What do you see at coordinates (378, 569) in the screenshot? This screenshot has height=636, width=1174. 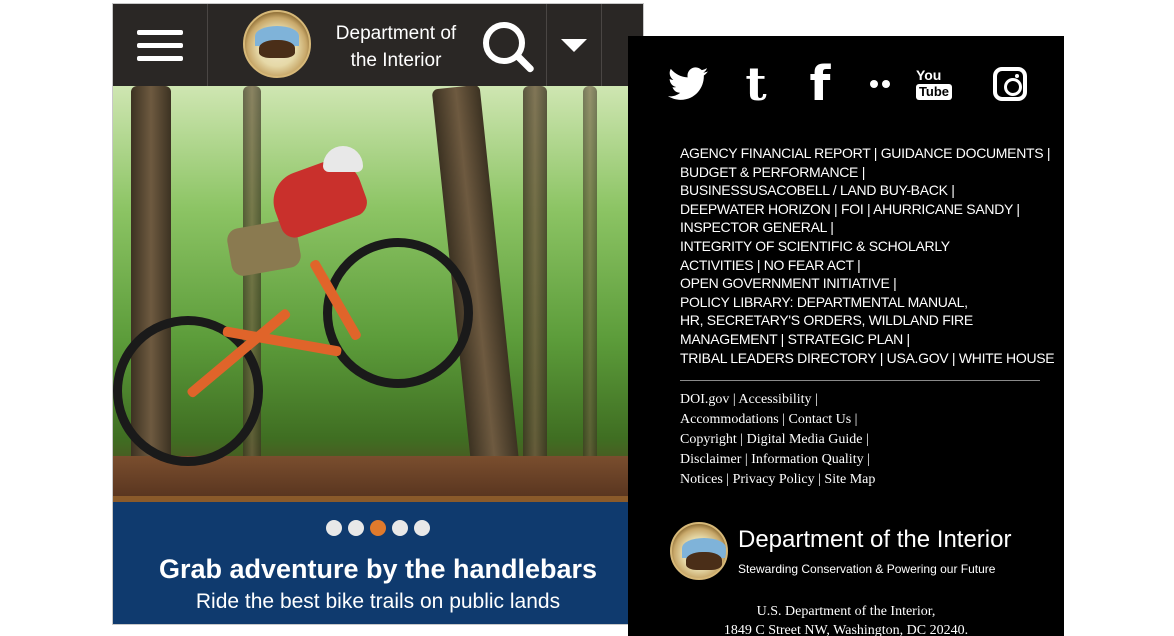 I see `slide-title: Grab adventure by the handlebars` at bounding box center [378, 569].